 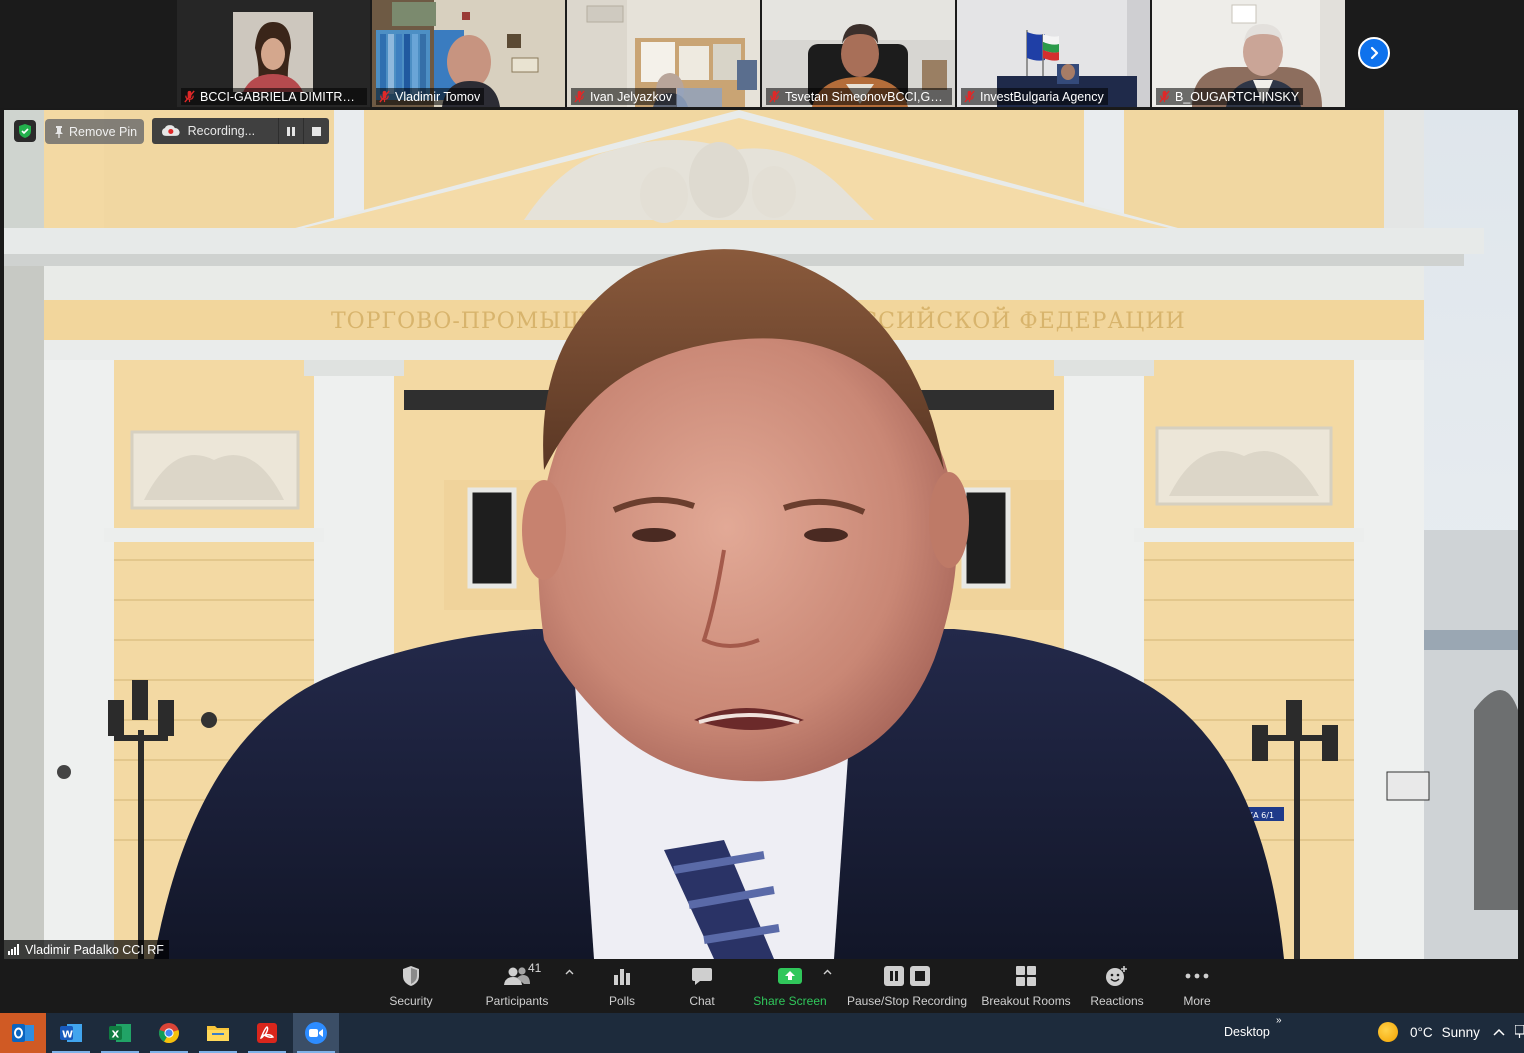 I want to click on weather-widget: 0°C Sunny, so click(x=1429, y=1032).